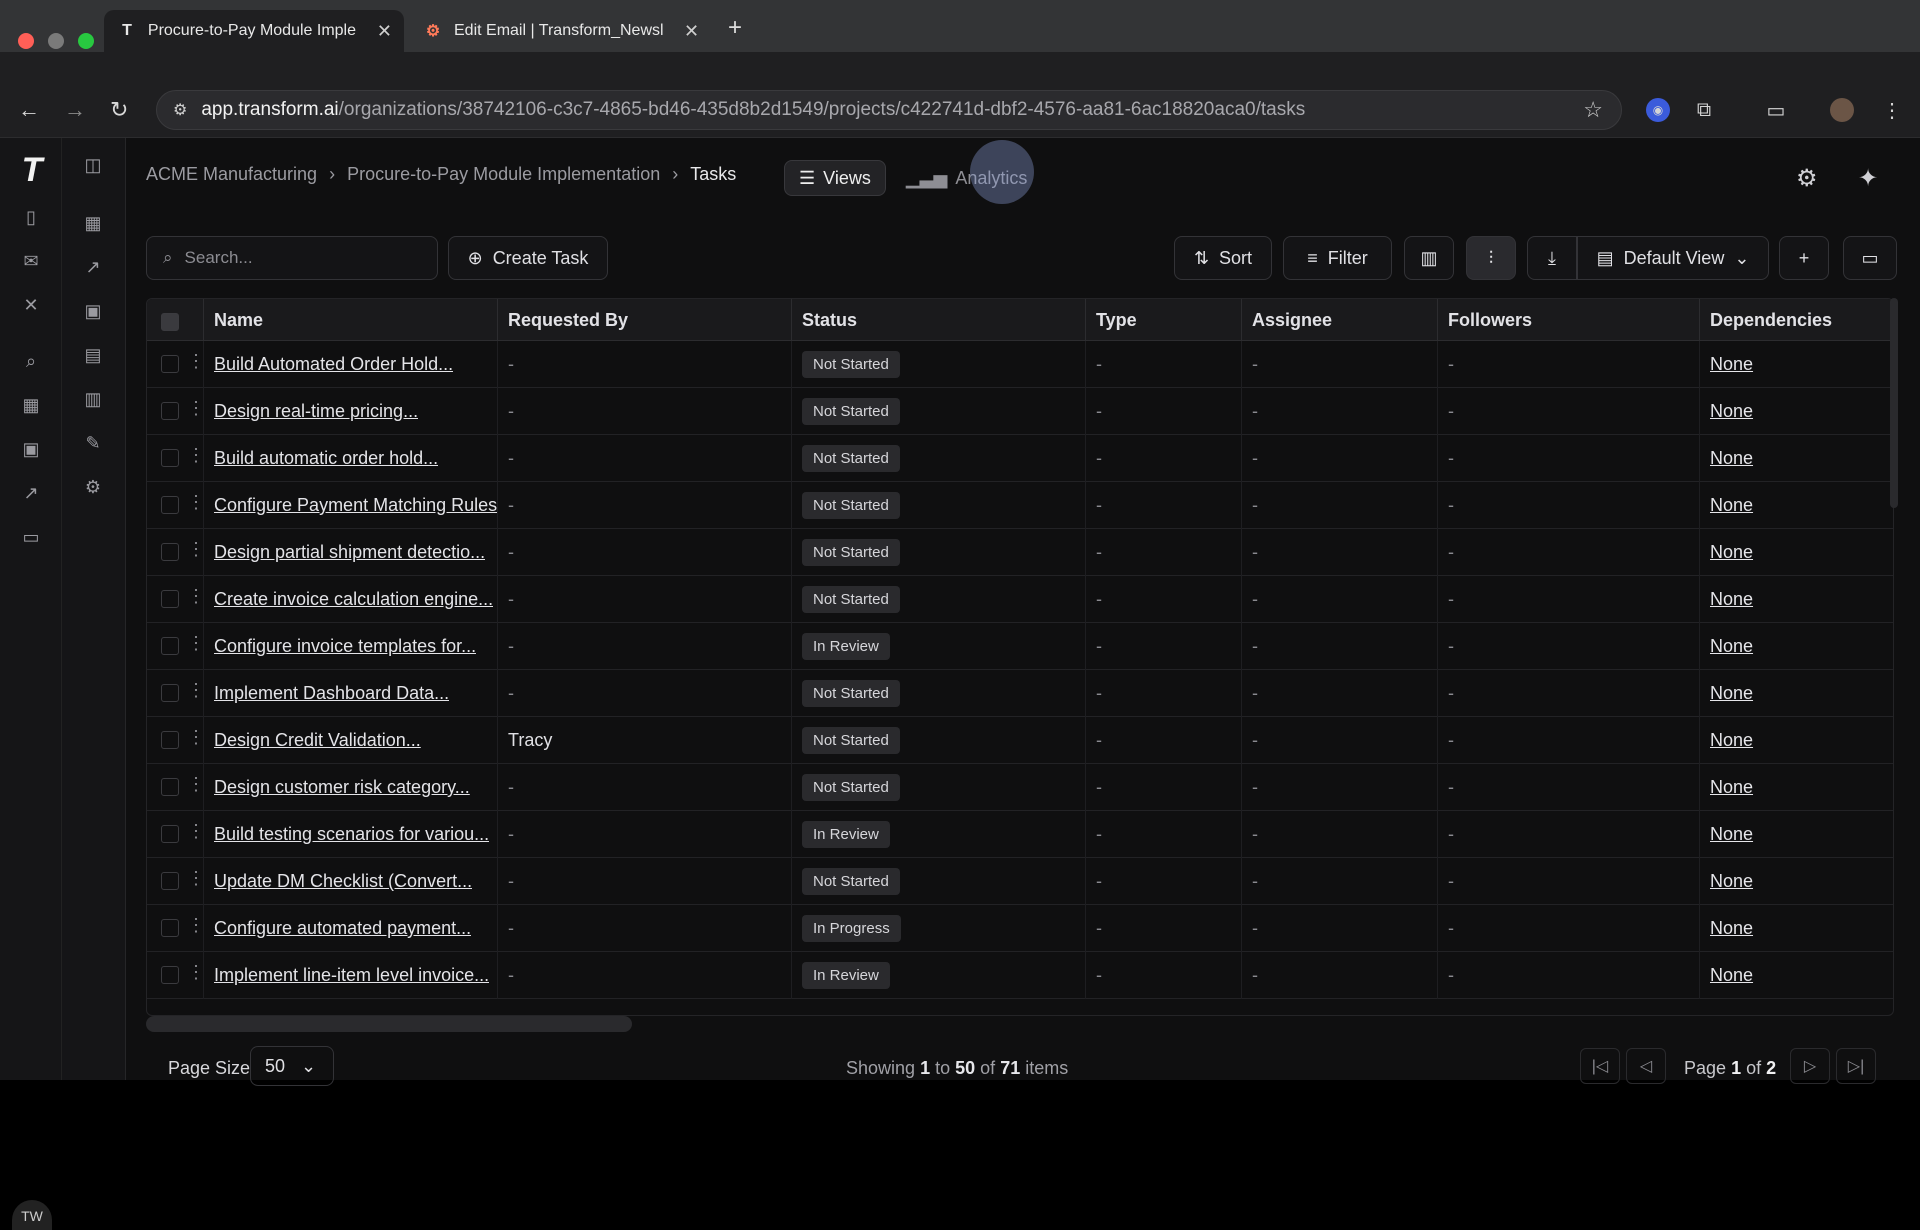 The image size is (1920, 1230). I want to click on extension-icon: ◉, so click(1658, 110).